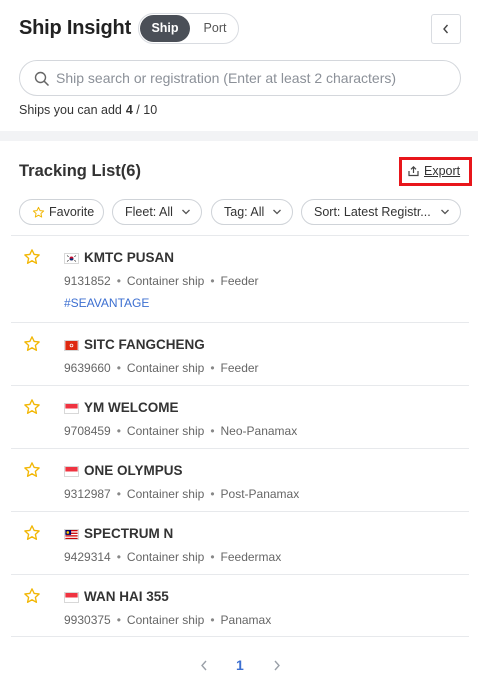 Image resolution: width=478 pixels, height=683 pixels. Describe the element at coordinates (75, 28) in the screenshot. I see `page-title: Ship Insight` at that location.